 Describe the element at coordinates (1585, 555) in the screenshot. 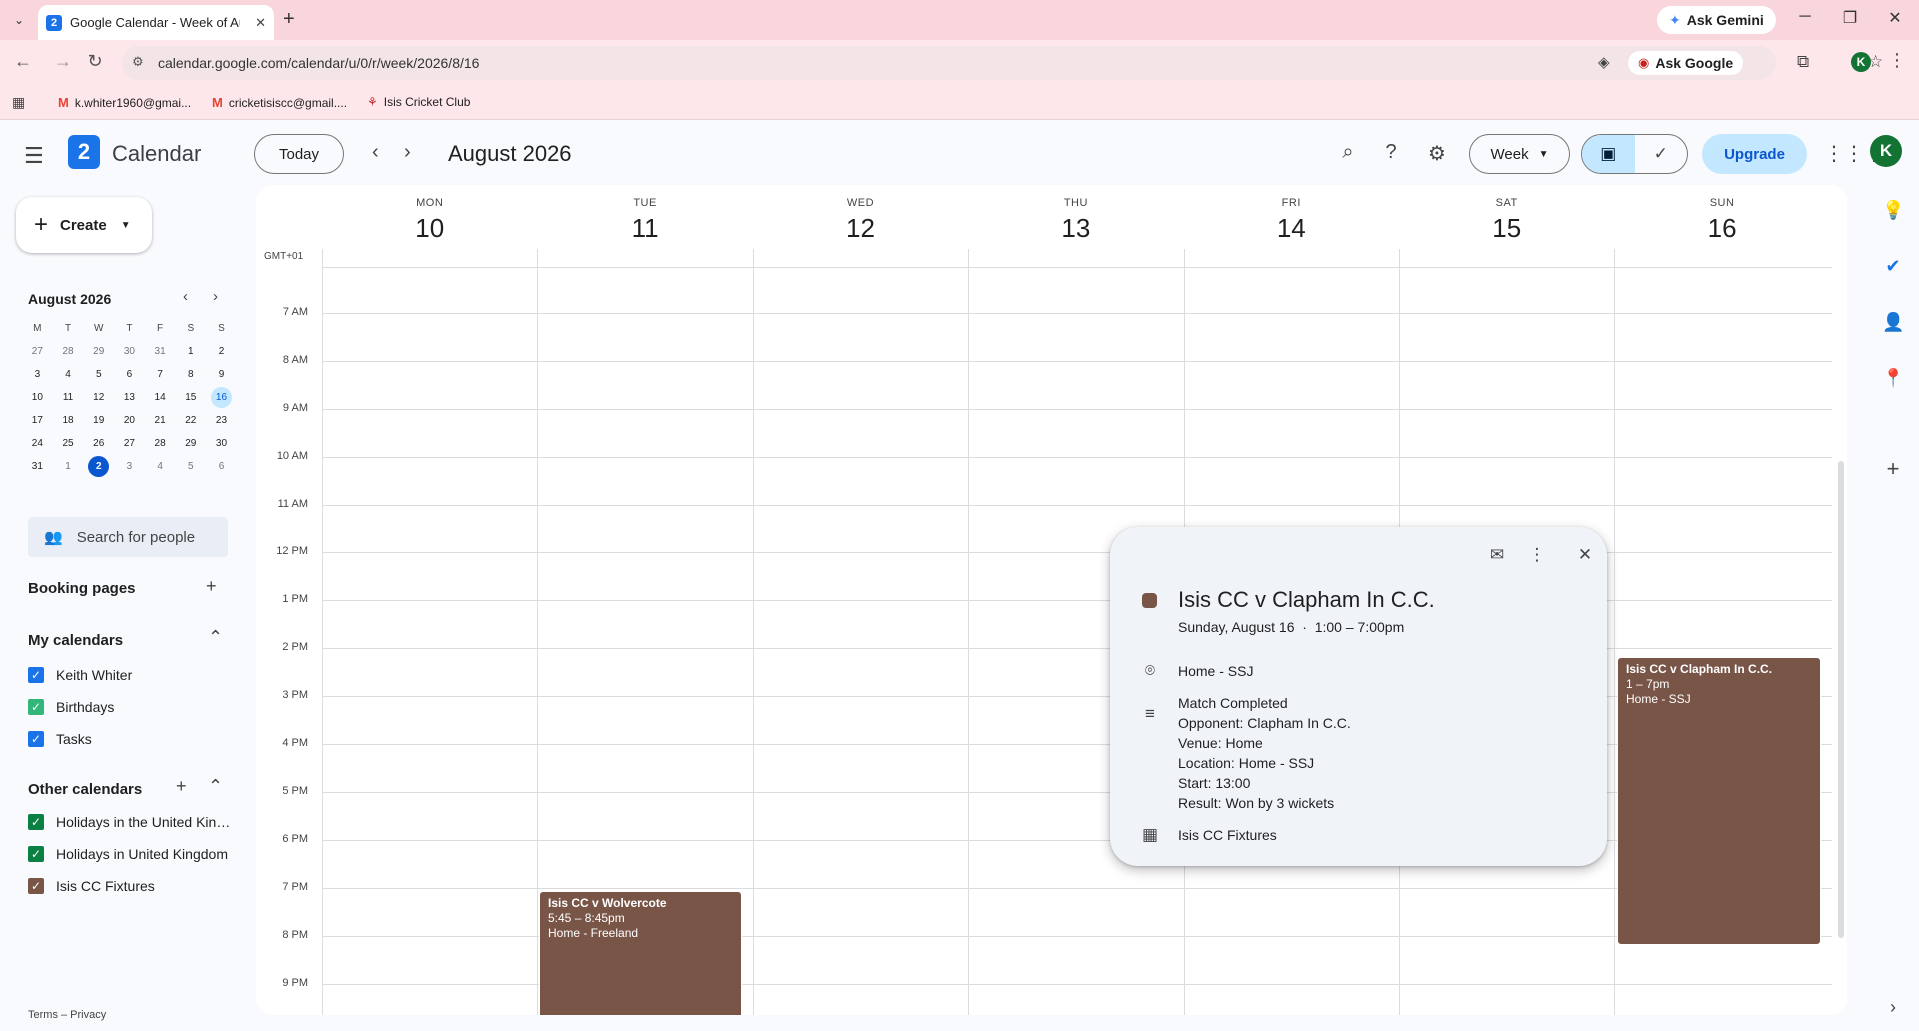

I see `close-icon: ✕` at that location.